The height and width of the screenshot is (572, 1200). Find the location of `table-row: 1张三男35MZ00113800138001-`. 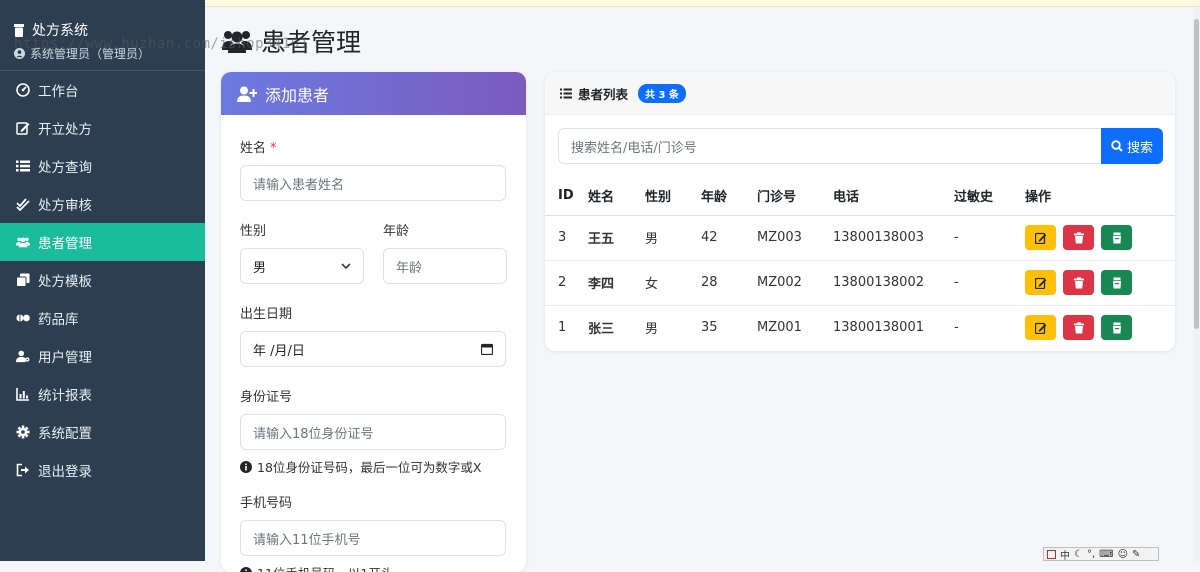

table-row: 1张三男35MZ00113800138001- is located at coordinates (860, 327).